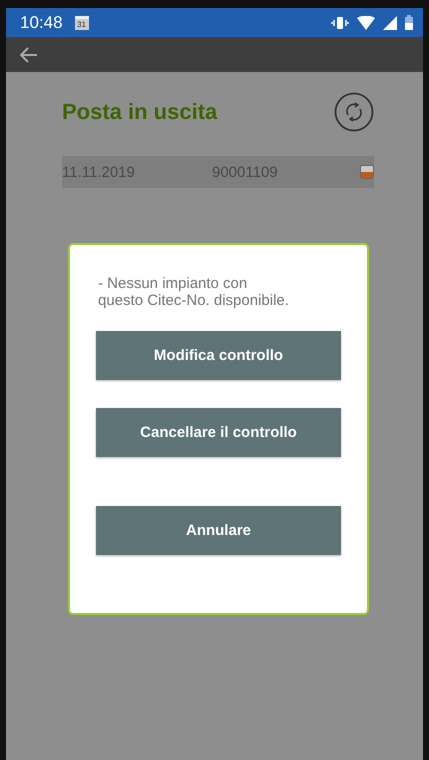 This screenshot has width=429, height=760. Describe the element at coordinates (409, 22) in the screenshot. I see `battery-icon` at that location.